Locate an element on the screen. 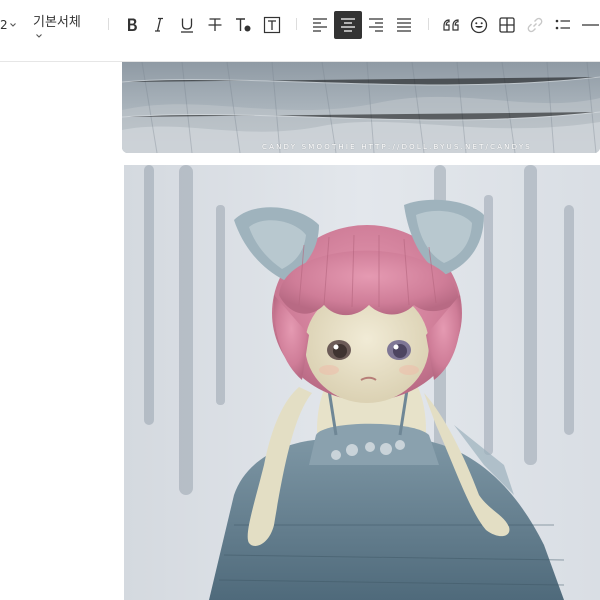  underline-icon is located at coordinates (187, 25).